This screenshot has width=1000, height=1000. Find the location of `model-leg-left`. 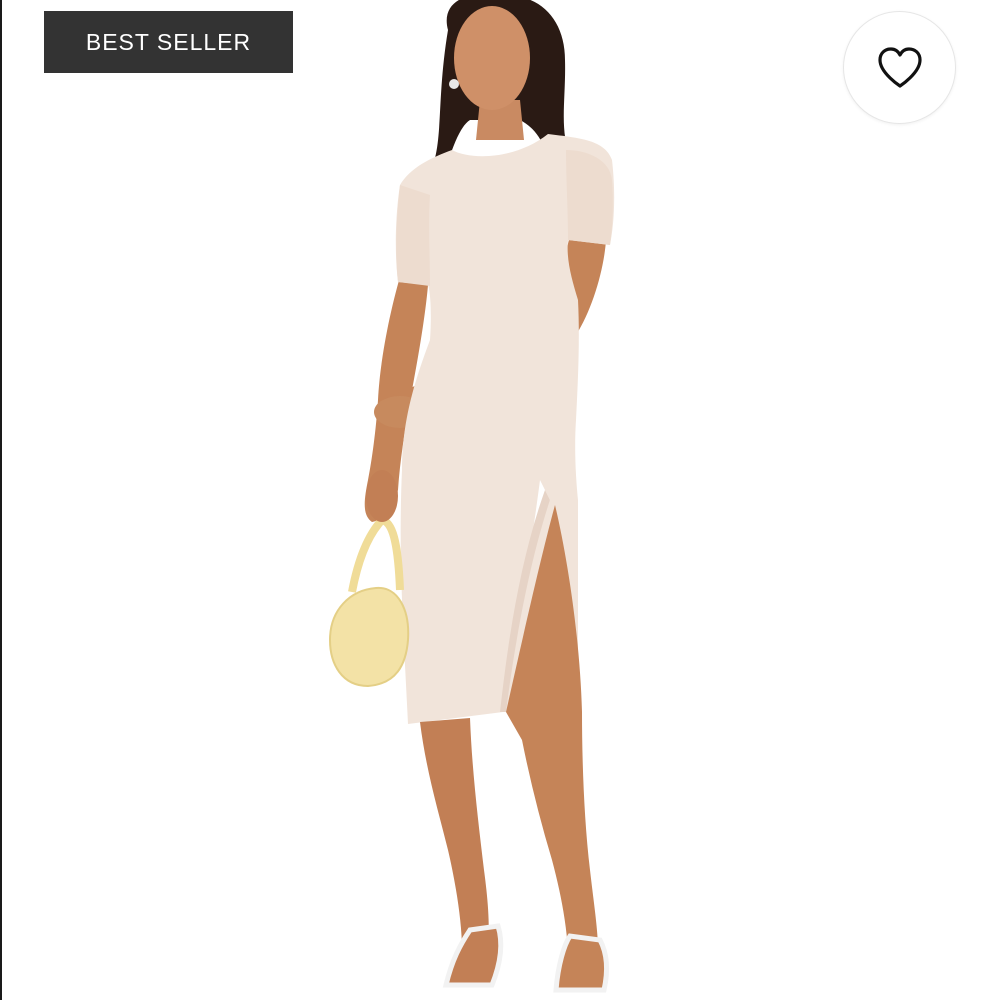

model-leg-left is located at coordinates (454, 834).